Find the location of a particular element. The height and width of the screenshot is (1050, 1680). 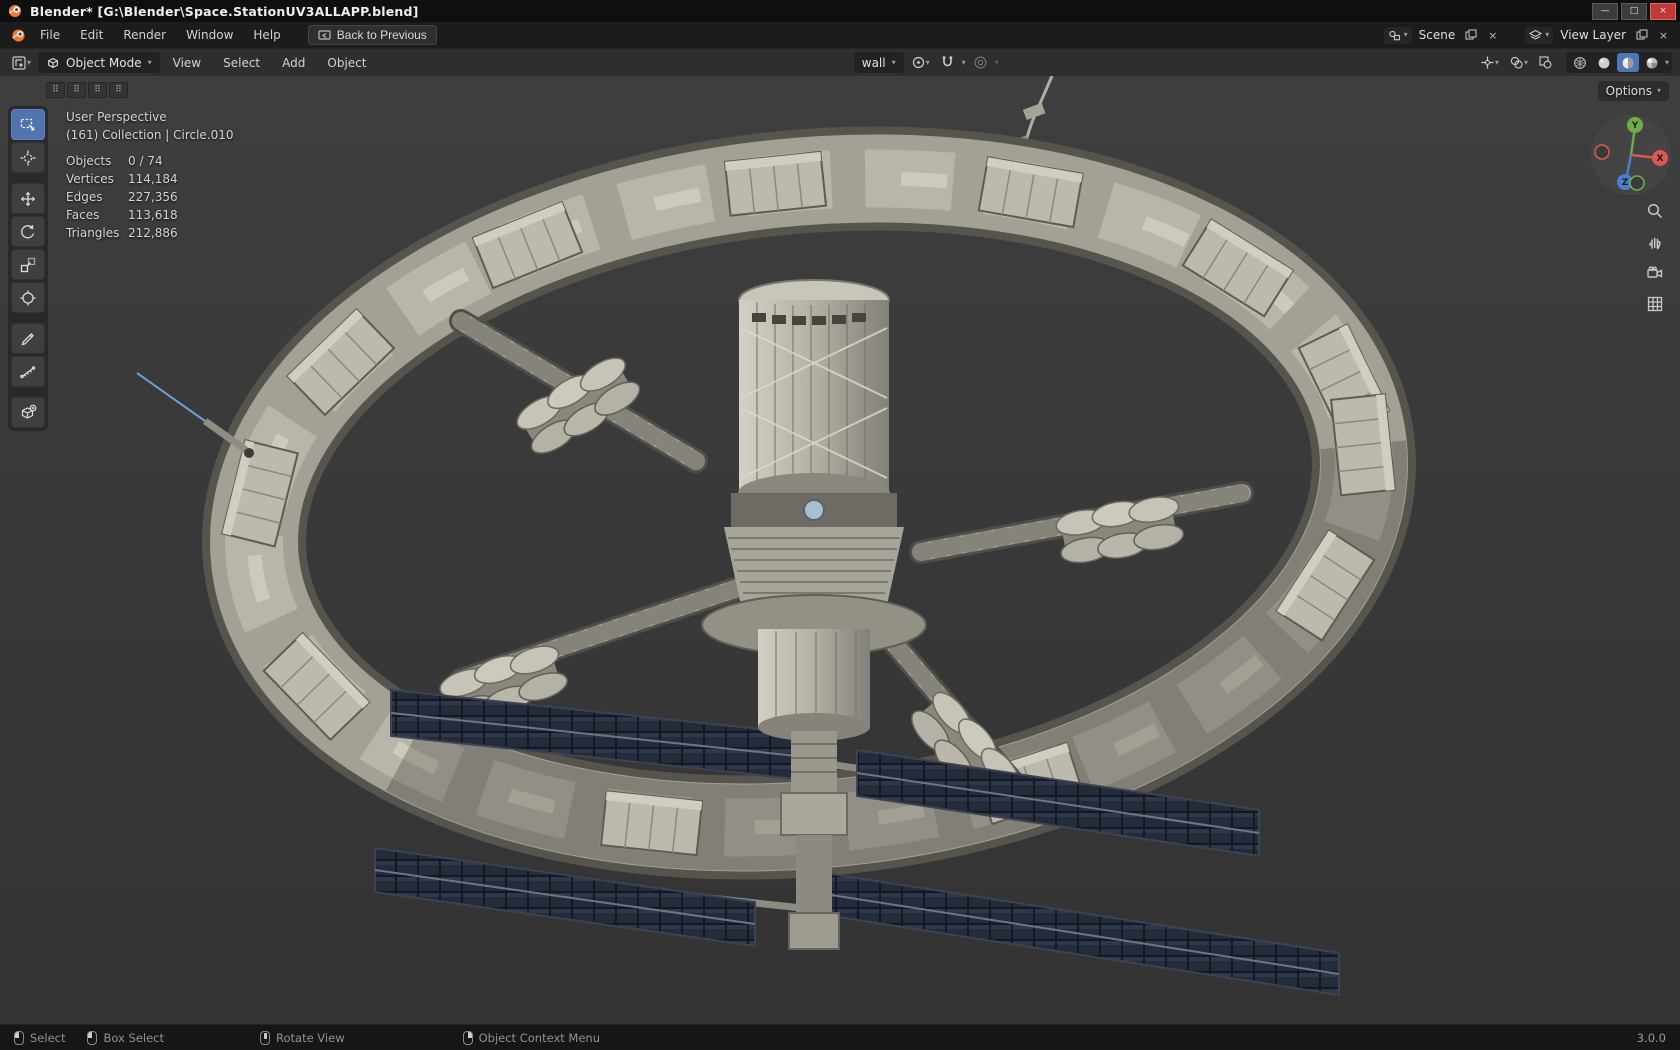

view-layer-browse-caret: ▾ is located at coordinates (1547, 34).